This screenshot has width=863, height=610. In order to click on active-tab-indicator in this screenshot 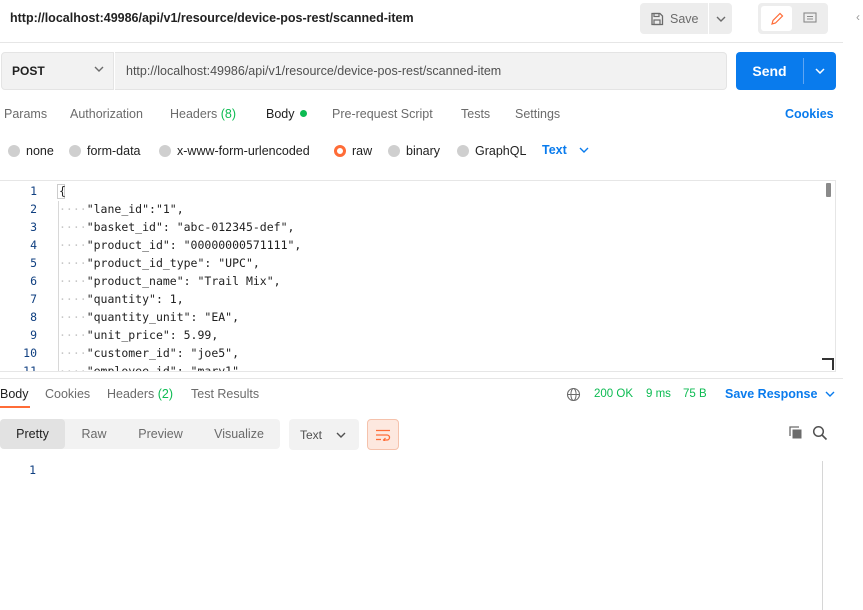, I will do `click(15, 407)`.